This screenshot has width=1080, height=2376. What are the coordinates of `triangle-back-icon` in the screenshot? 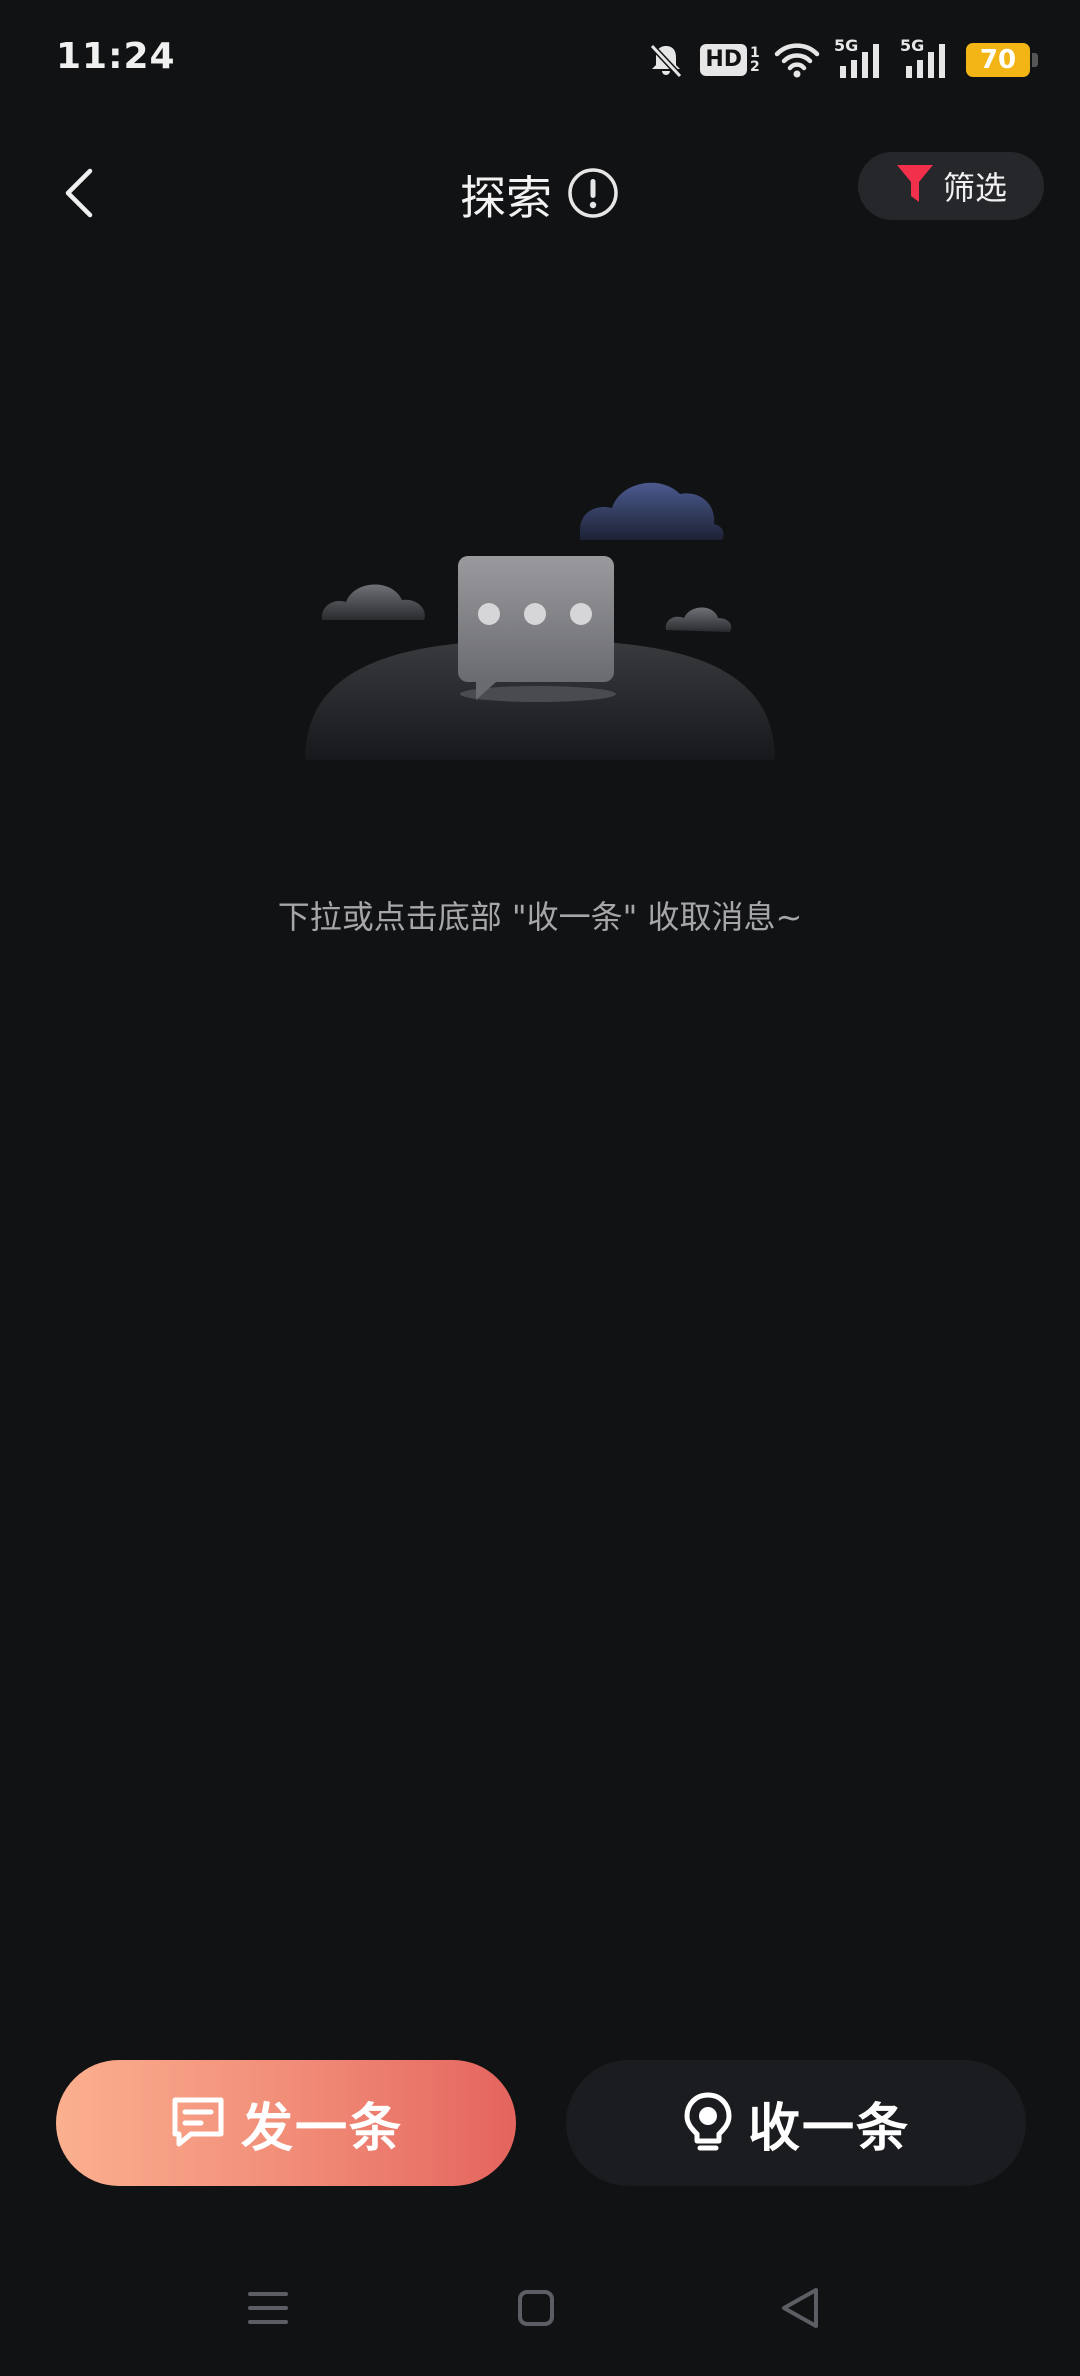 It's located at (800, 2310).